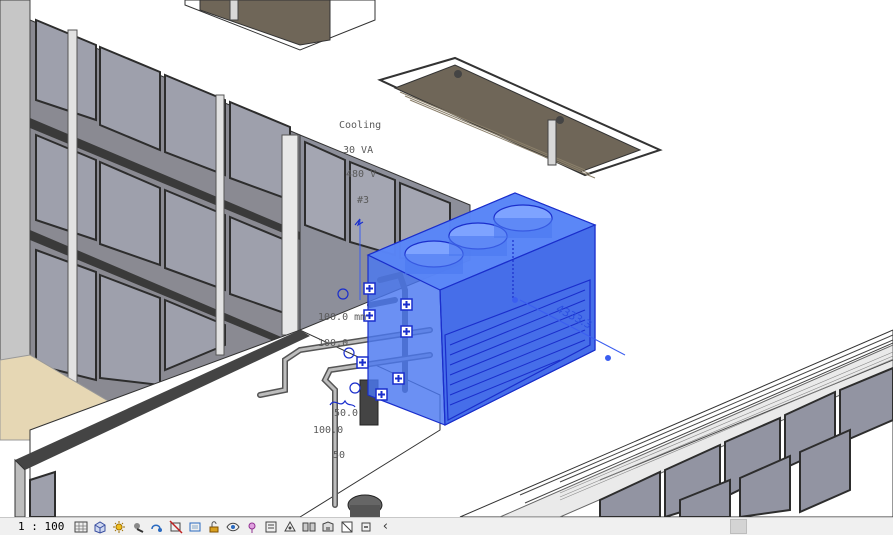 The width and height of the screenshot is (893, 535). What do you see at coordinates (195, 527) in the screenshot?
I see `show-crop-icon` at bounding box center [195, 527].